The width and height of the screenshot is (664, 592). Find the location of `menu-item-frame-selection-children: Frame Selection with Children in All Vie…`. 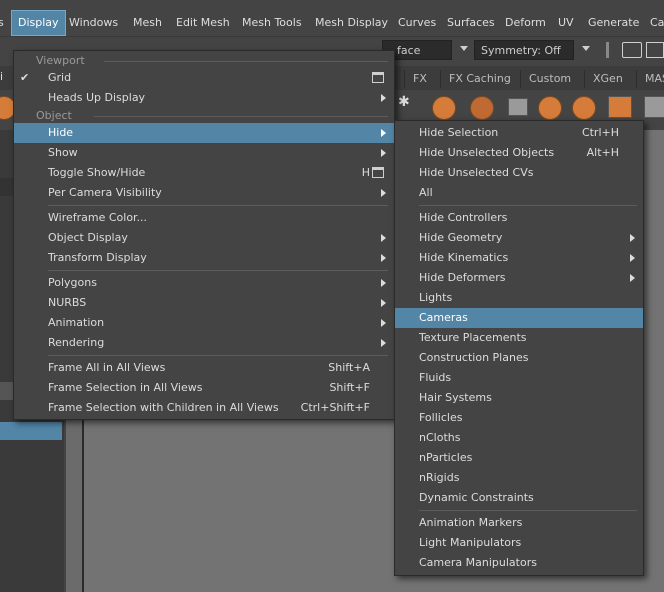

menu-item-frame-selection-children: Frame Selection with Children in All Vie… is located at coordinates (204, 408).